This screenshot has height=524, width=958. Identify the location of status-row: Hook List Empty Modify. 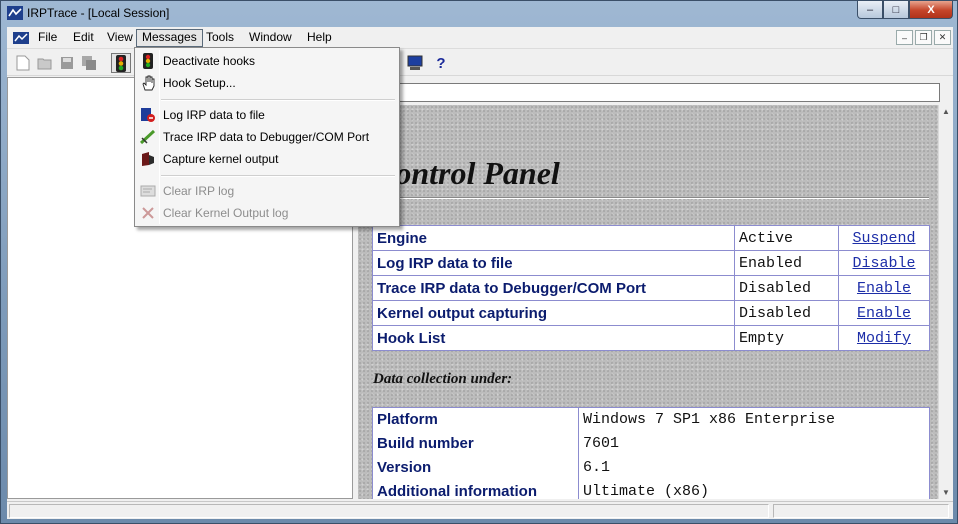
(651, 338).